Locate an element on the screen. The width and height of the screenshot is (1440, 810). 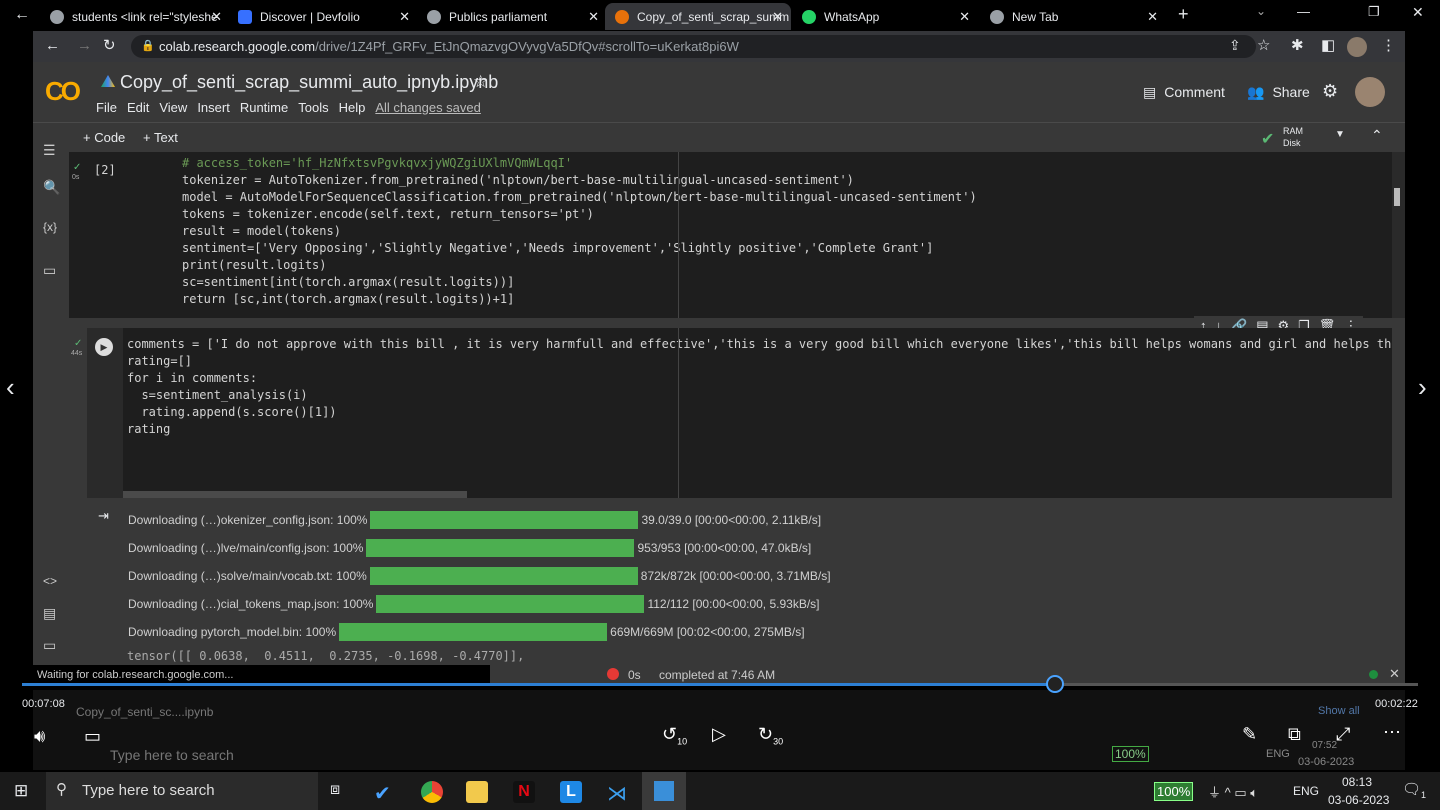
windows-start-icon: ⊞ is located at coordinates (21, 791).